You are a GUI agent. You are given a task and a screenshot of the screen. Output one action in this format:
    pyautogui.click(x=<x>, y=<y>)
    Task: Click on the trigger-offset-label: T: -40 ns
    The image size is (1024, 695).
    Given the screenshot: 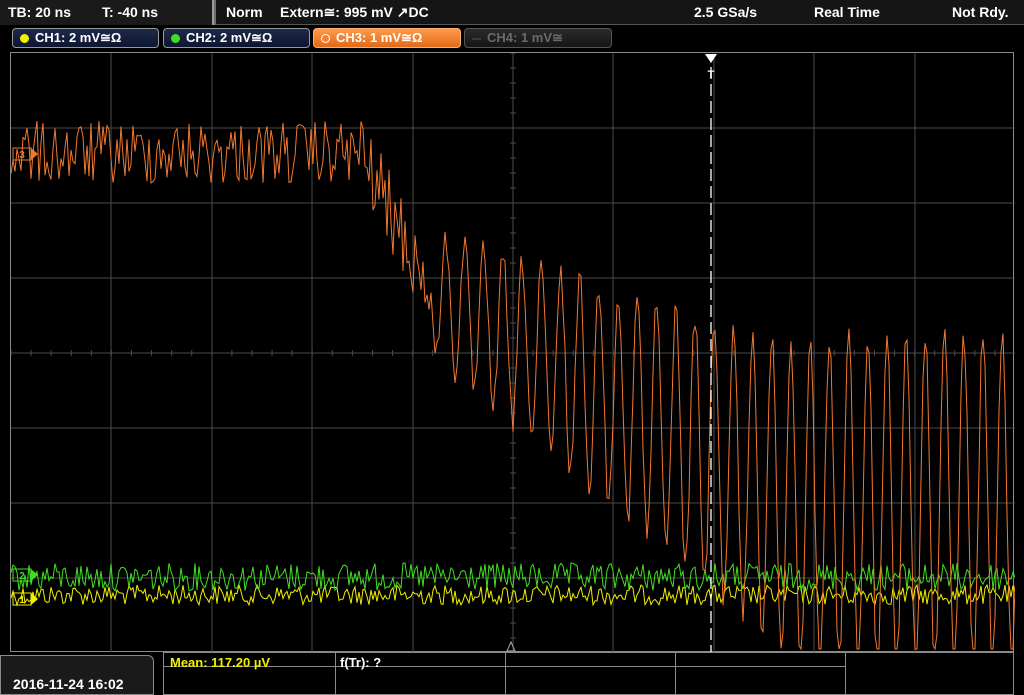 What is the action you would take?
    pyautogui.click(x=130, y=12)
    